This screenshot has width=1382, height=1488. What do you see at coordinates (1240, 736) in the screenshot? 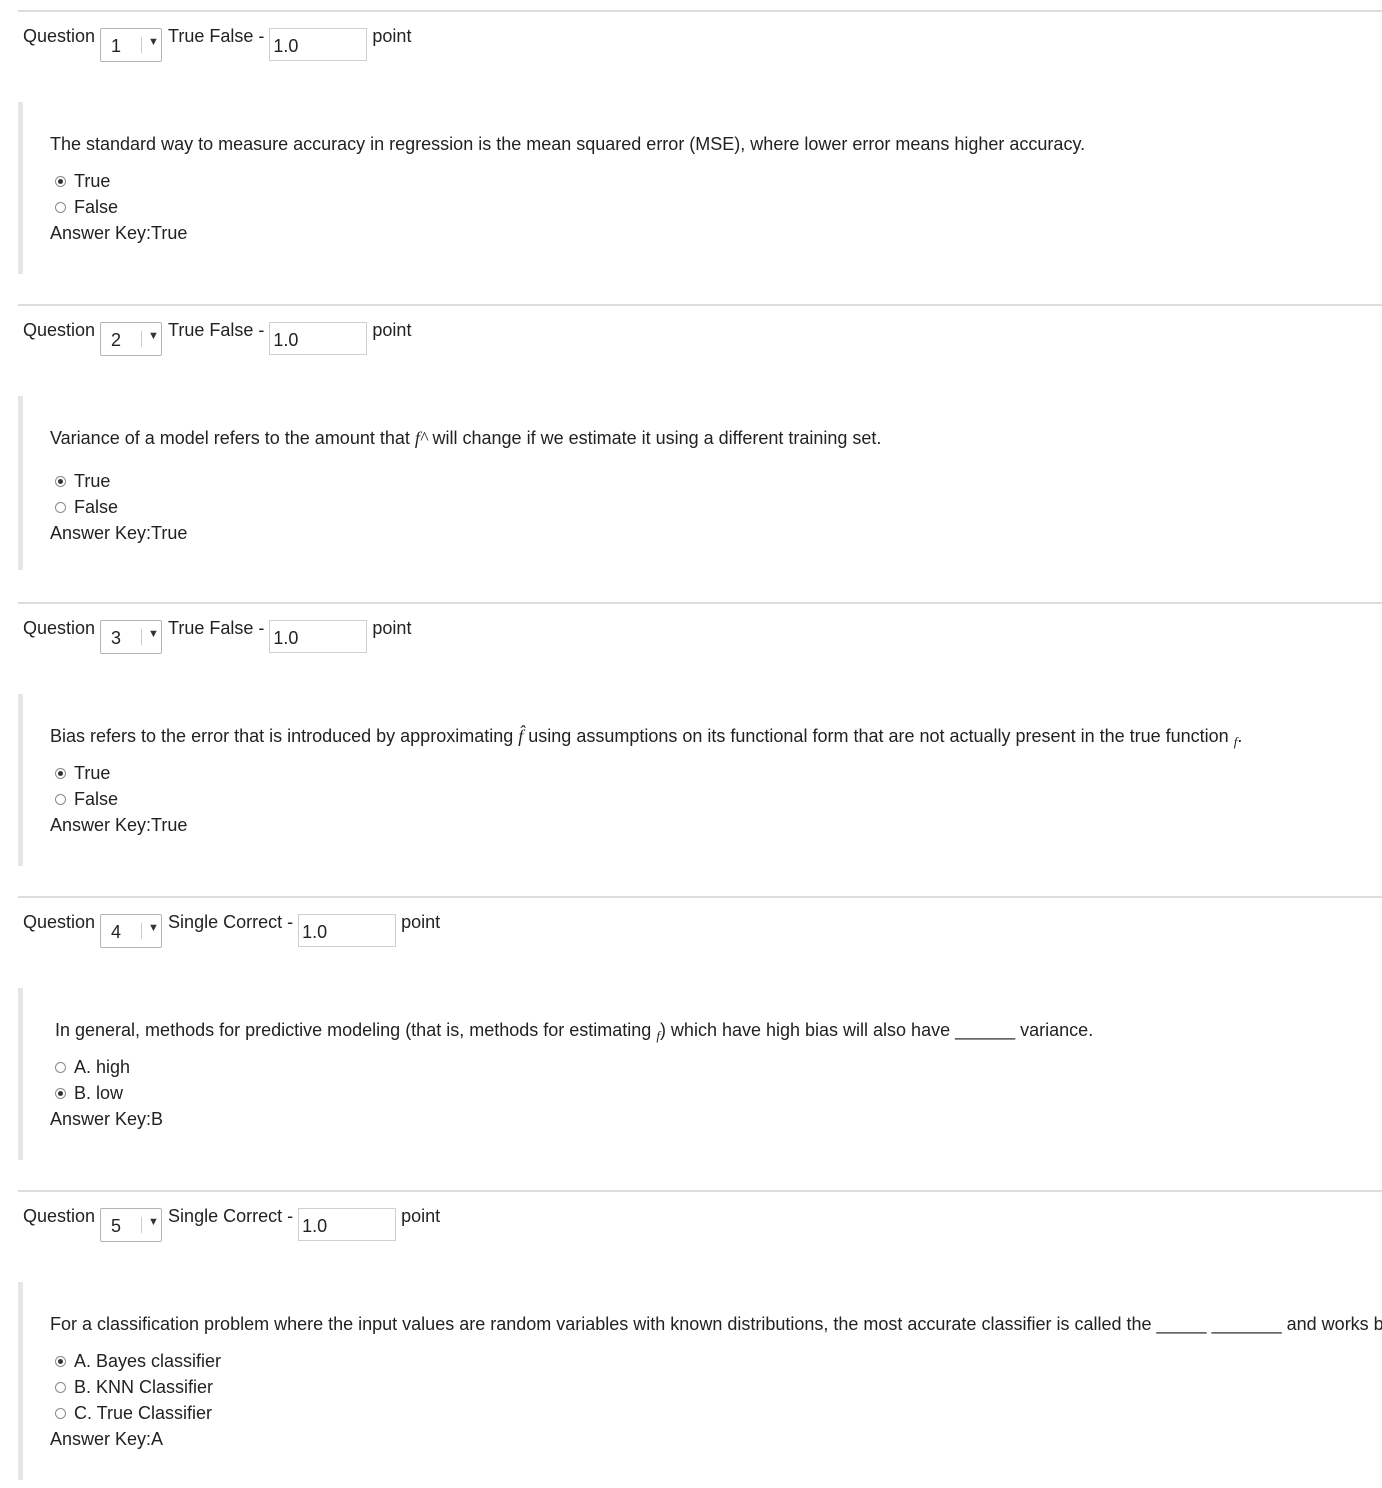
I see `question-text-part: .` at bounding box center [1240, 736].